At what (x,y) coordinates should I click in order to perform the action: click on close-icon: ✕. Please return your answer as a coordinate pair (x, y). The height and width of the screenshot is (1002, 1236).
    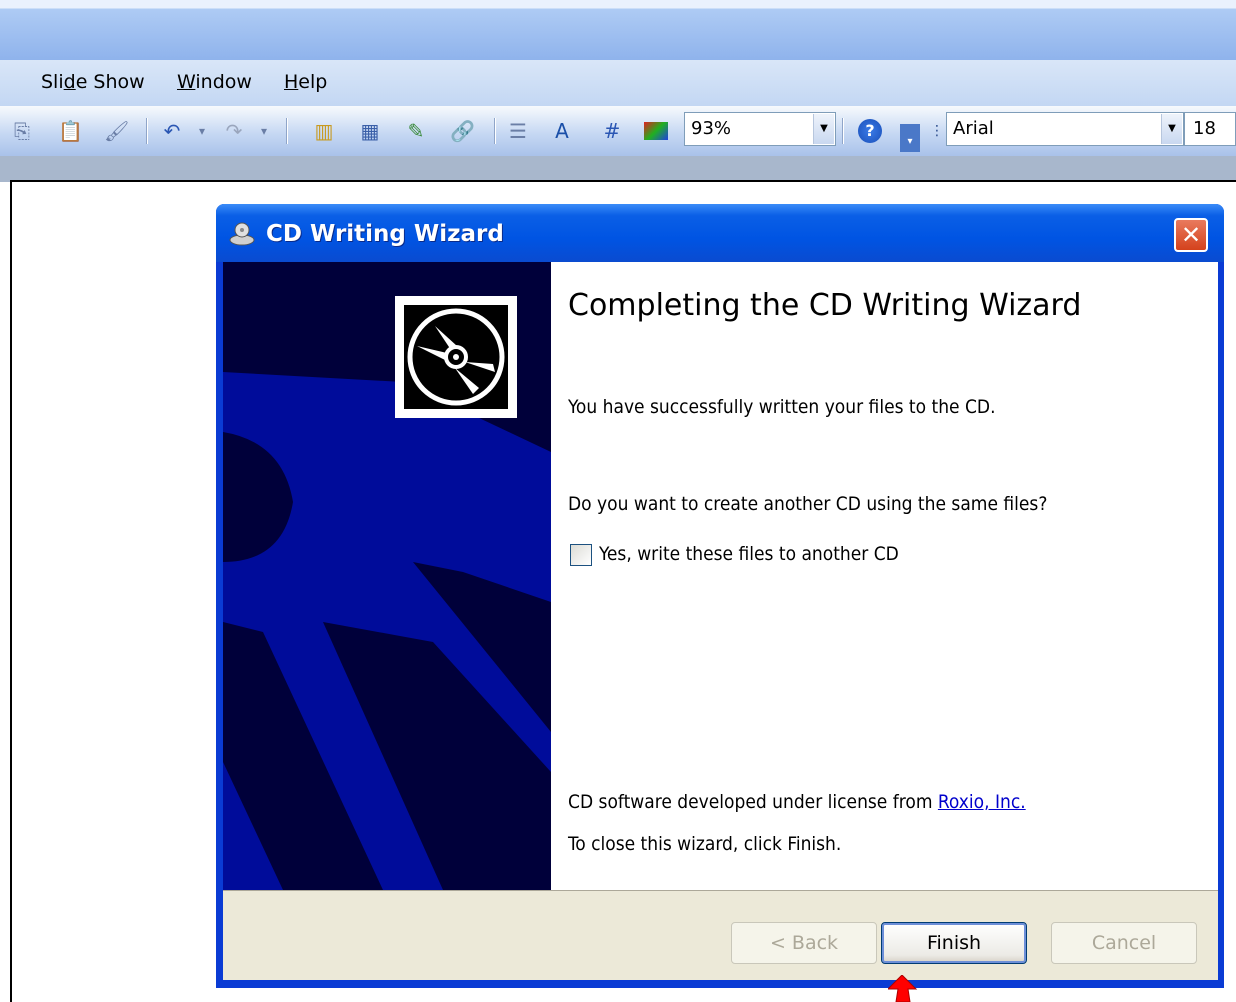
    Looking at the image, I should click on (1191, 235).